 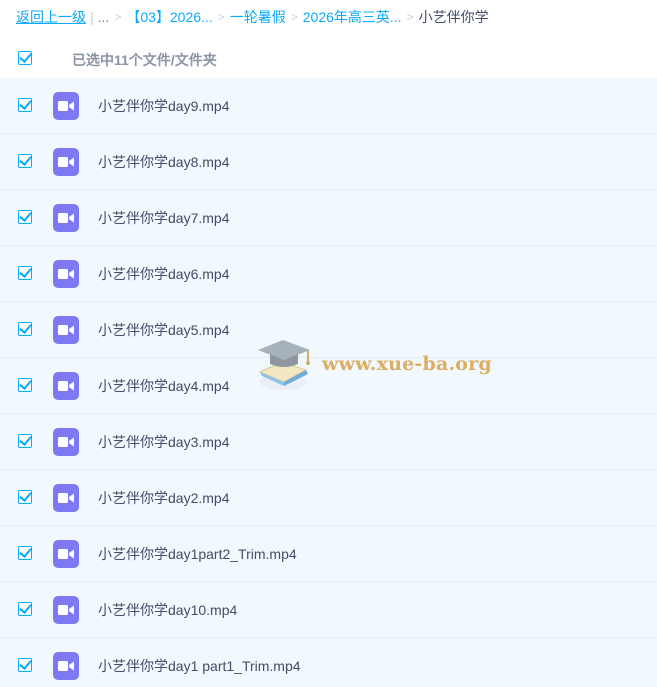 What do you see at coordinates (163, 162) in the screenshot?
I see `file-name: 小艺伴你学day8.mp4` at bounding box center [163, 162].